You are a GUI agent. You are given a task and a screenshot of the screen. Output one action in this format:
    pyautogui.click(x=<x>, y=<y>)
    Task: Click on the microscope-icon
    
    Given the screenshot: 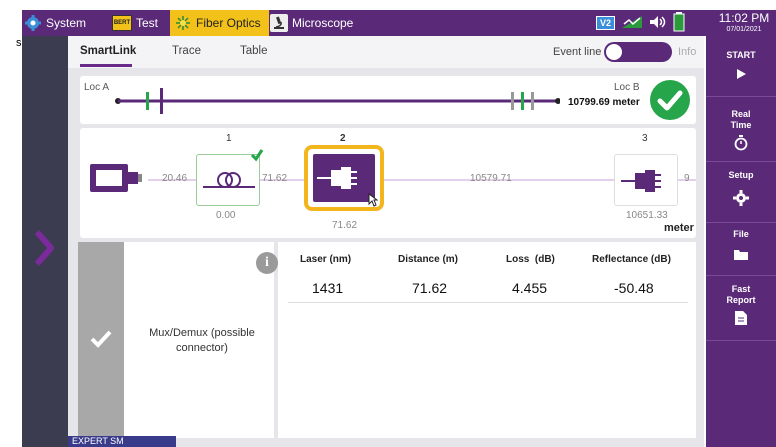 What is the action you would take?
    pyautogui.click(x=279, y=23)
    